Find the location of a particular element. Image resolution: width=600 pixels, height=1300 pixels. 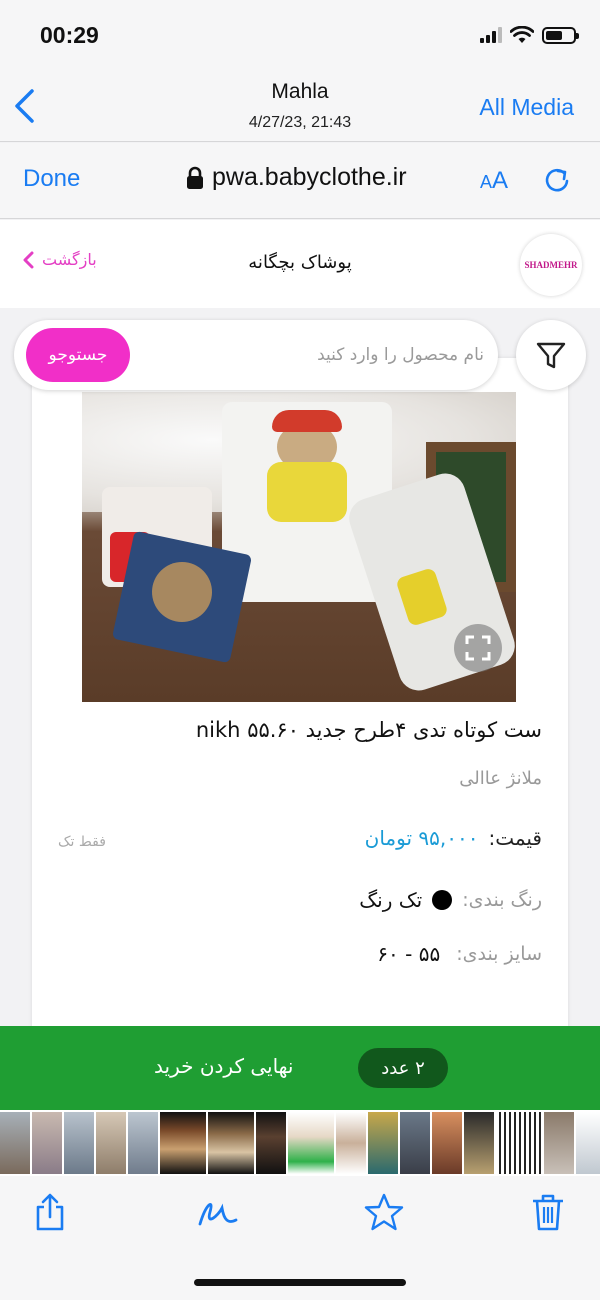

price-row: قیمت: ۹۵,۰۰۰ تومان is located at coordinates (453, 838).